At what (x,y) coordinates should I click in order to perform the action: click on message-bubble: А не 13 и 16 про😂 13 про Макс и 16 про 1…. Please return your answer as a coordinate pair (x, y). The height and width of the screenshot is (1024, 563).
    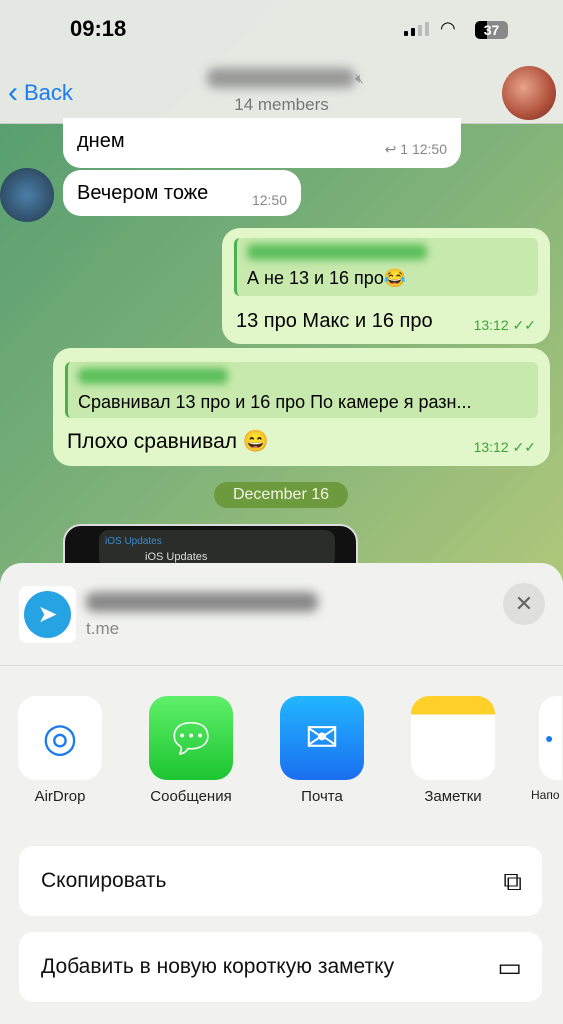
    Looking at the image, I should click on (386, 286).